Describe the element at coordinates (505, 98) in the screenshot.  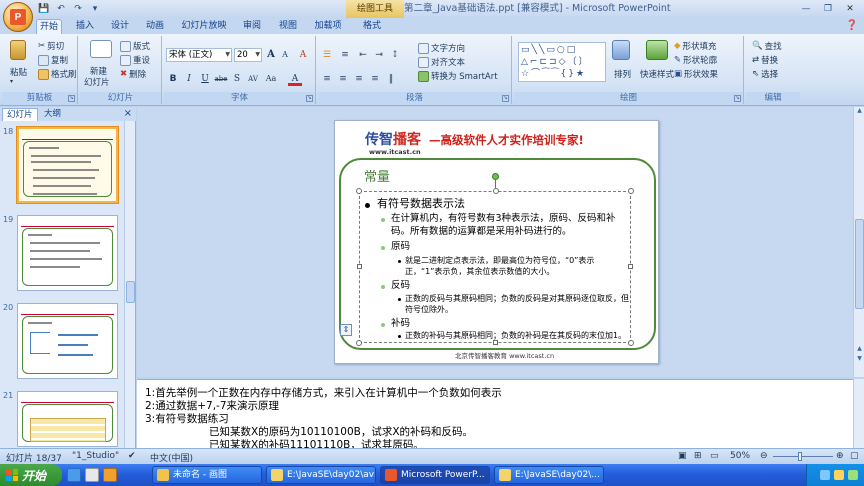
I see `paragraph-launcher-icon: ↘` at that location.